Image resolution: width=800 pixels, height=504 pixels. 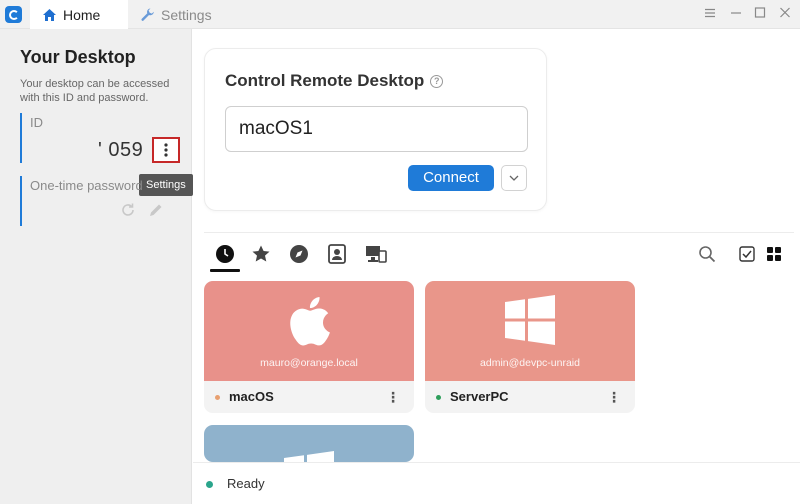 I want to click on kebab-menu-icon, so click(x=166, y=150).